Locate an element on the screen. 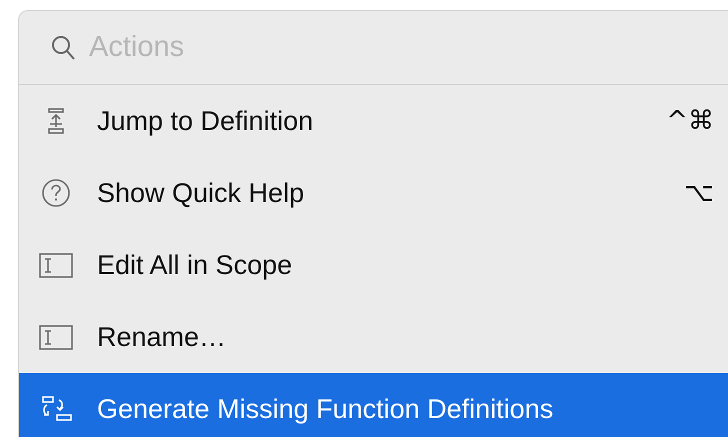 The width and height of the screenshot is (728, 437). search-icon is located at coordinates (63, 47).